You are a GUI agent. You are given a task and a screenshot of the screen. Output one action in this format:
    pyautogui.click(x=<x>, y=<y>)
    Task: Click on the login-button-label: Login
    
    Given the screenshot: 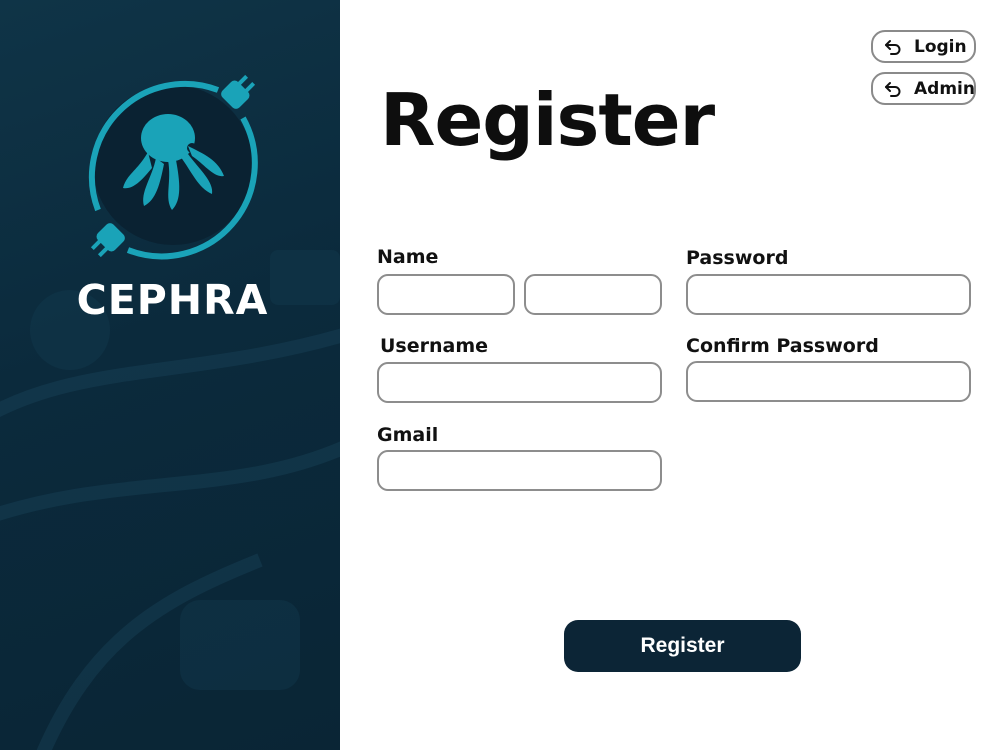 What is the action you would take?
    pyautogui.click(x=940, y=46)
    